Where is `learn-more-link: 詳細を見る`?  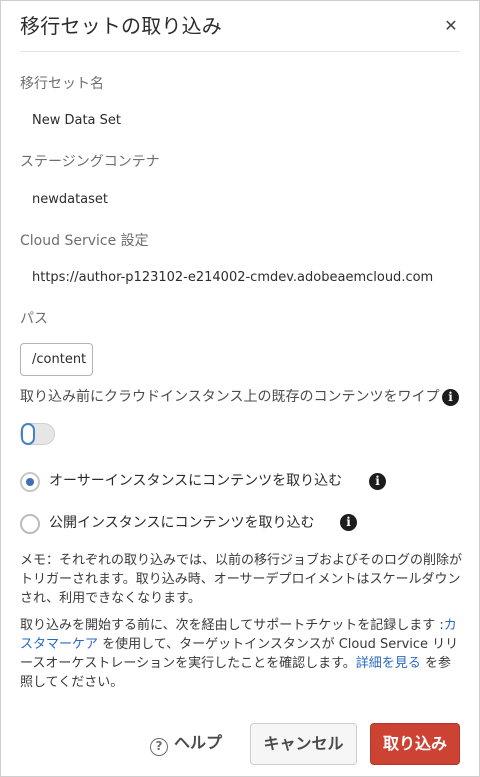
learn-more-link: 詳細を見る is located at coordinates (388, 663).